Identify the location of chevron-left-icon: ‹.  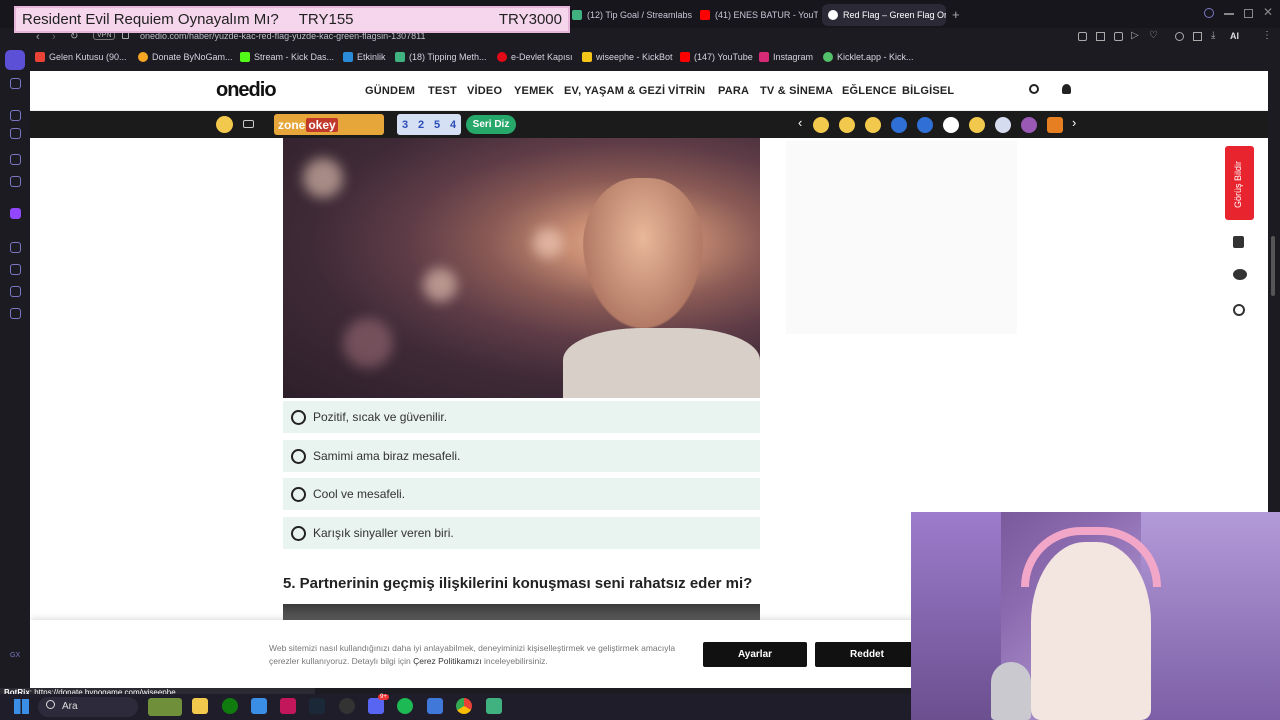
(800, 122).